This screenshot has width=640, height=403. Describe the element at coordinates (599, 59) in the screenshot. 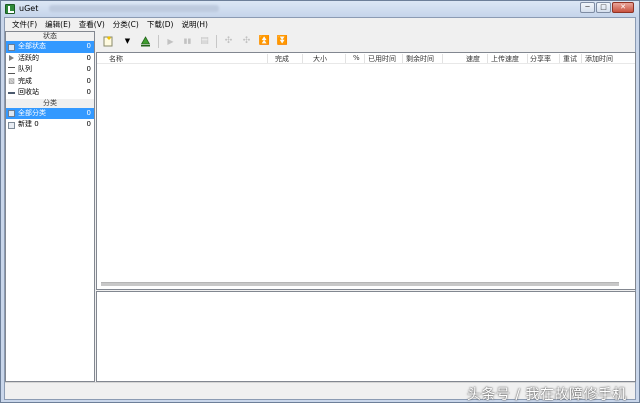

I see `column-added-time: 添加时间` at that location.